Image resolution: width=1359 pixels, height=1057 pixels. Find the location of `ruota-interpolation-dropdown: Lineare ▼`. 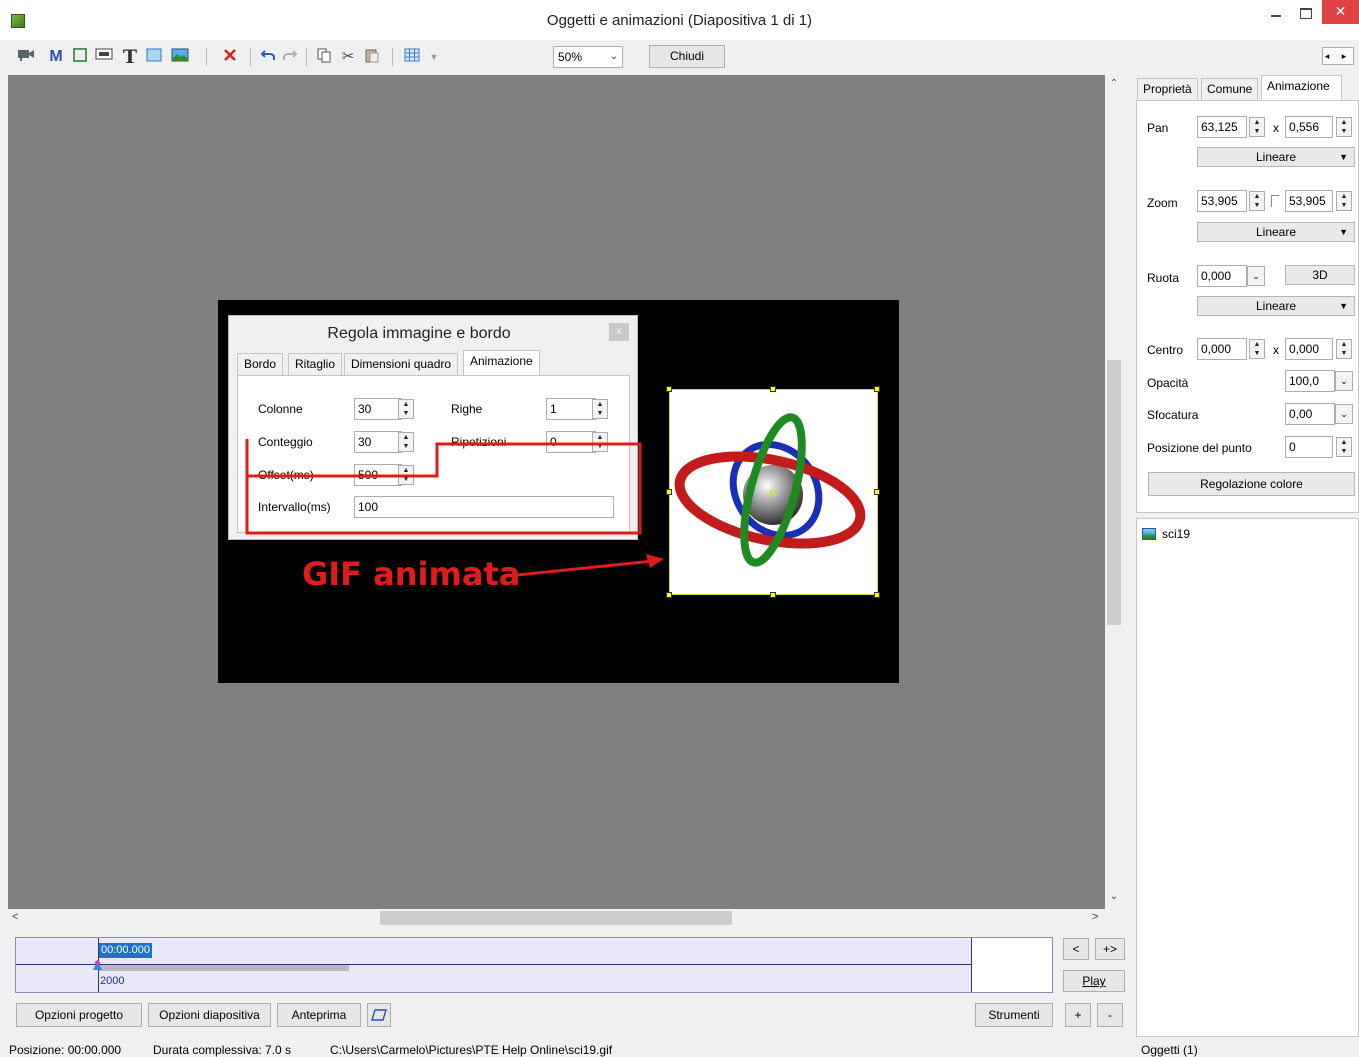

ruota-interpolation-dropdown: Lineare ▼ is located at coordinates (1276, 306).